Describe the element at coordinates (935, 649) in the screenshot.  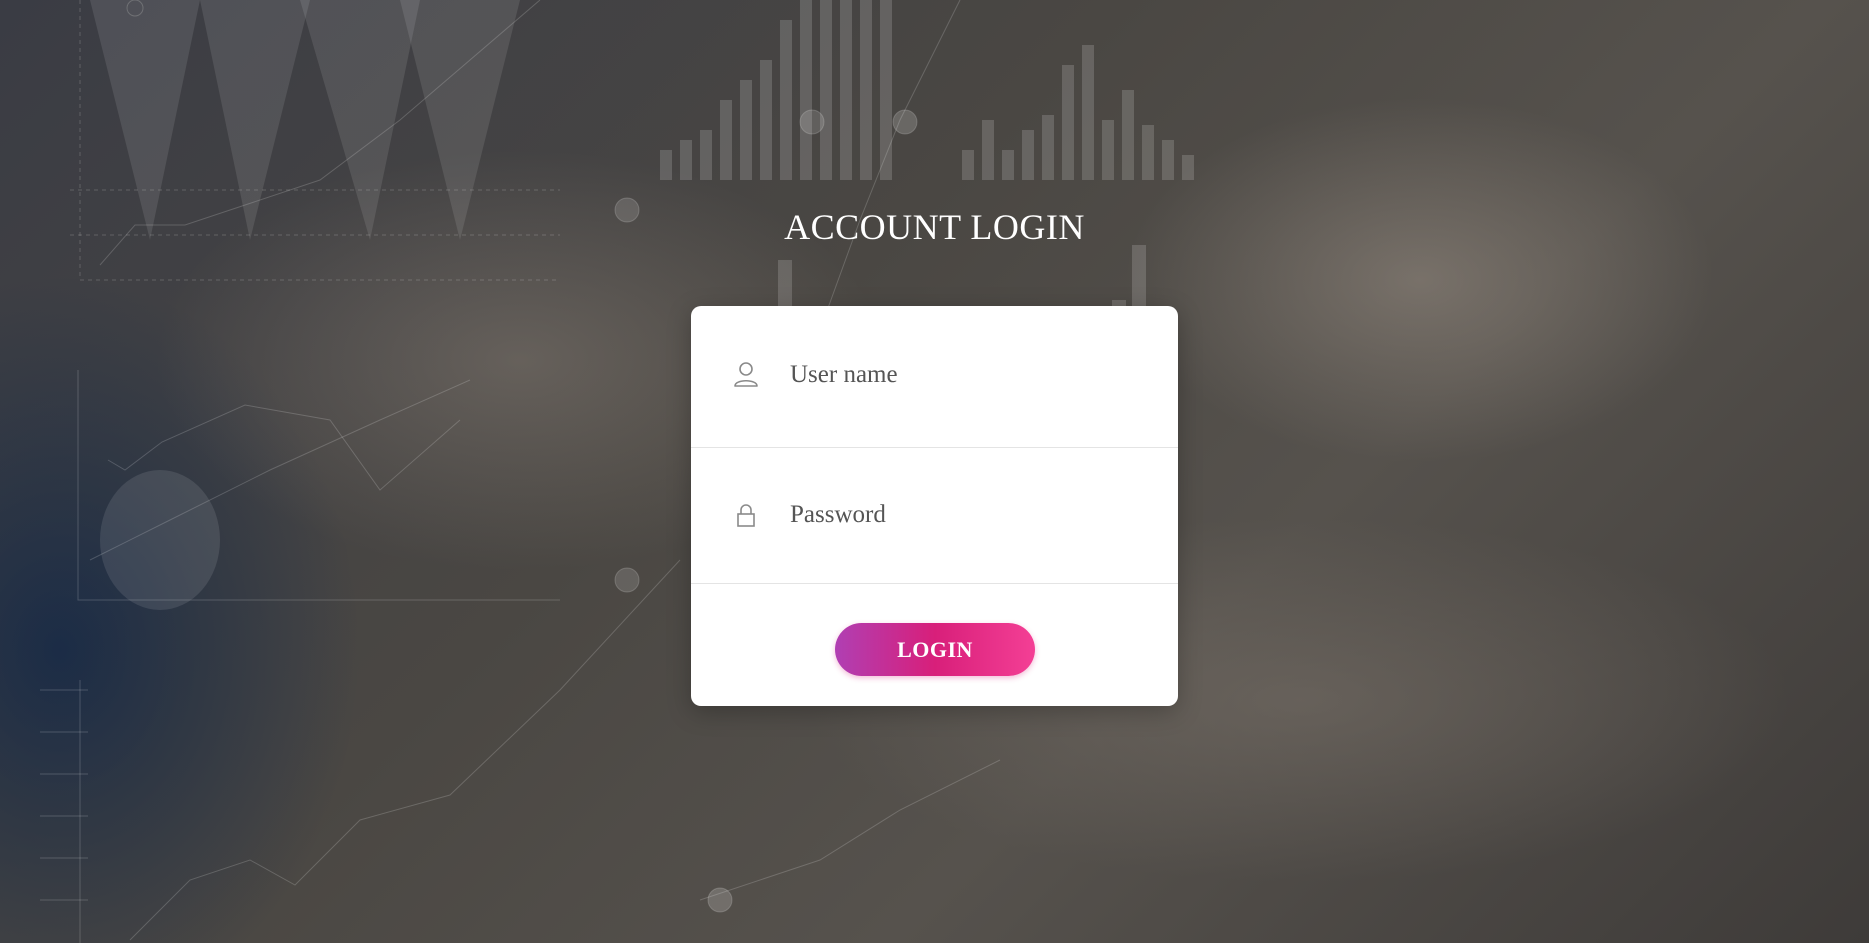
I see `login-button: LOGIN` at that location.